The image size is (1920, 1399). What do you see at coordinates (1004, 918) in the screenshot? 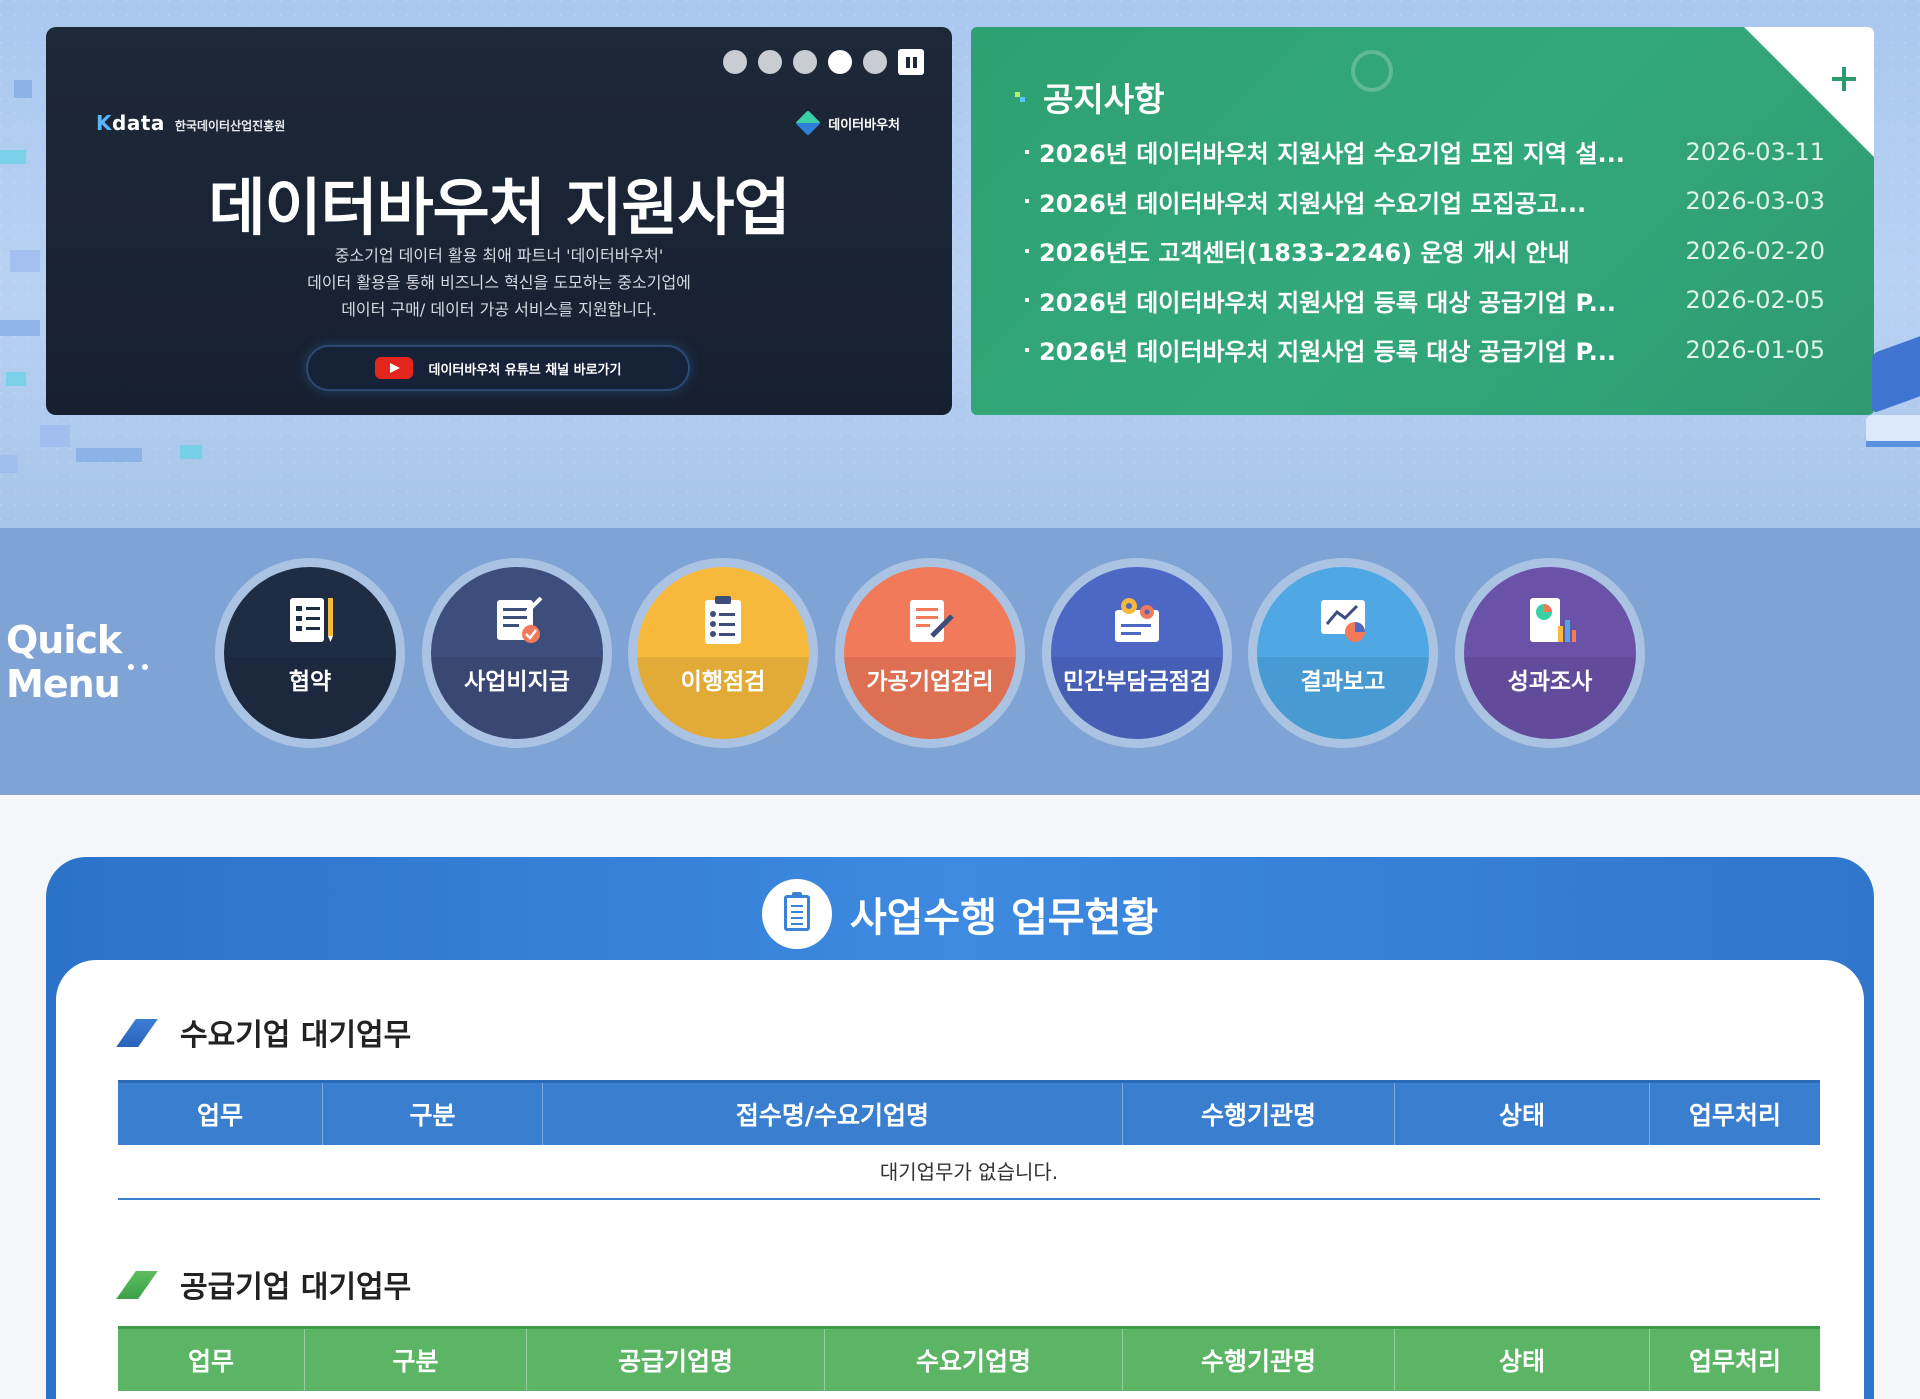
I see `work-status-title: 사업수행 업무현황` at bounding box center [1004, 918].